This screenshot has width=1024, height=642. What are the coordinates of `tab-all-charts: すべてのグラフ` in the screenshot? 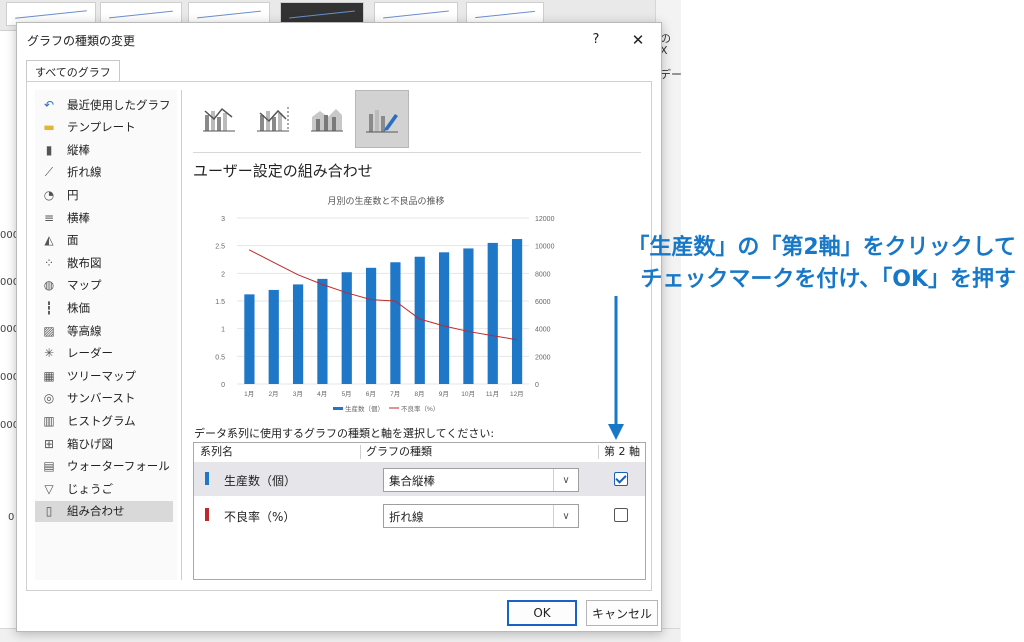 It's located at (73, 71).